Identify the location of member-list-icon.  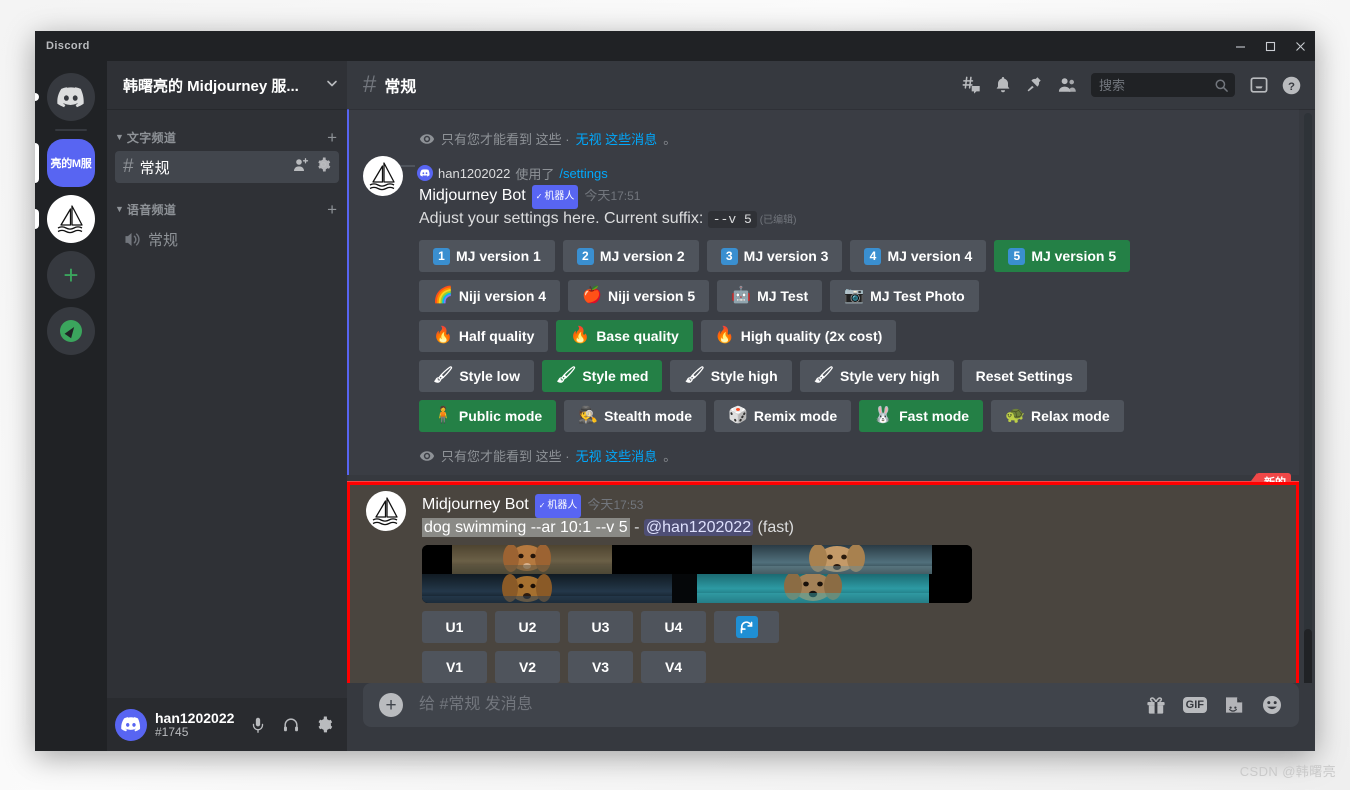
(1067, 85).